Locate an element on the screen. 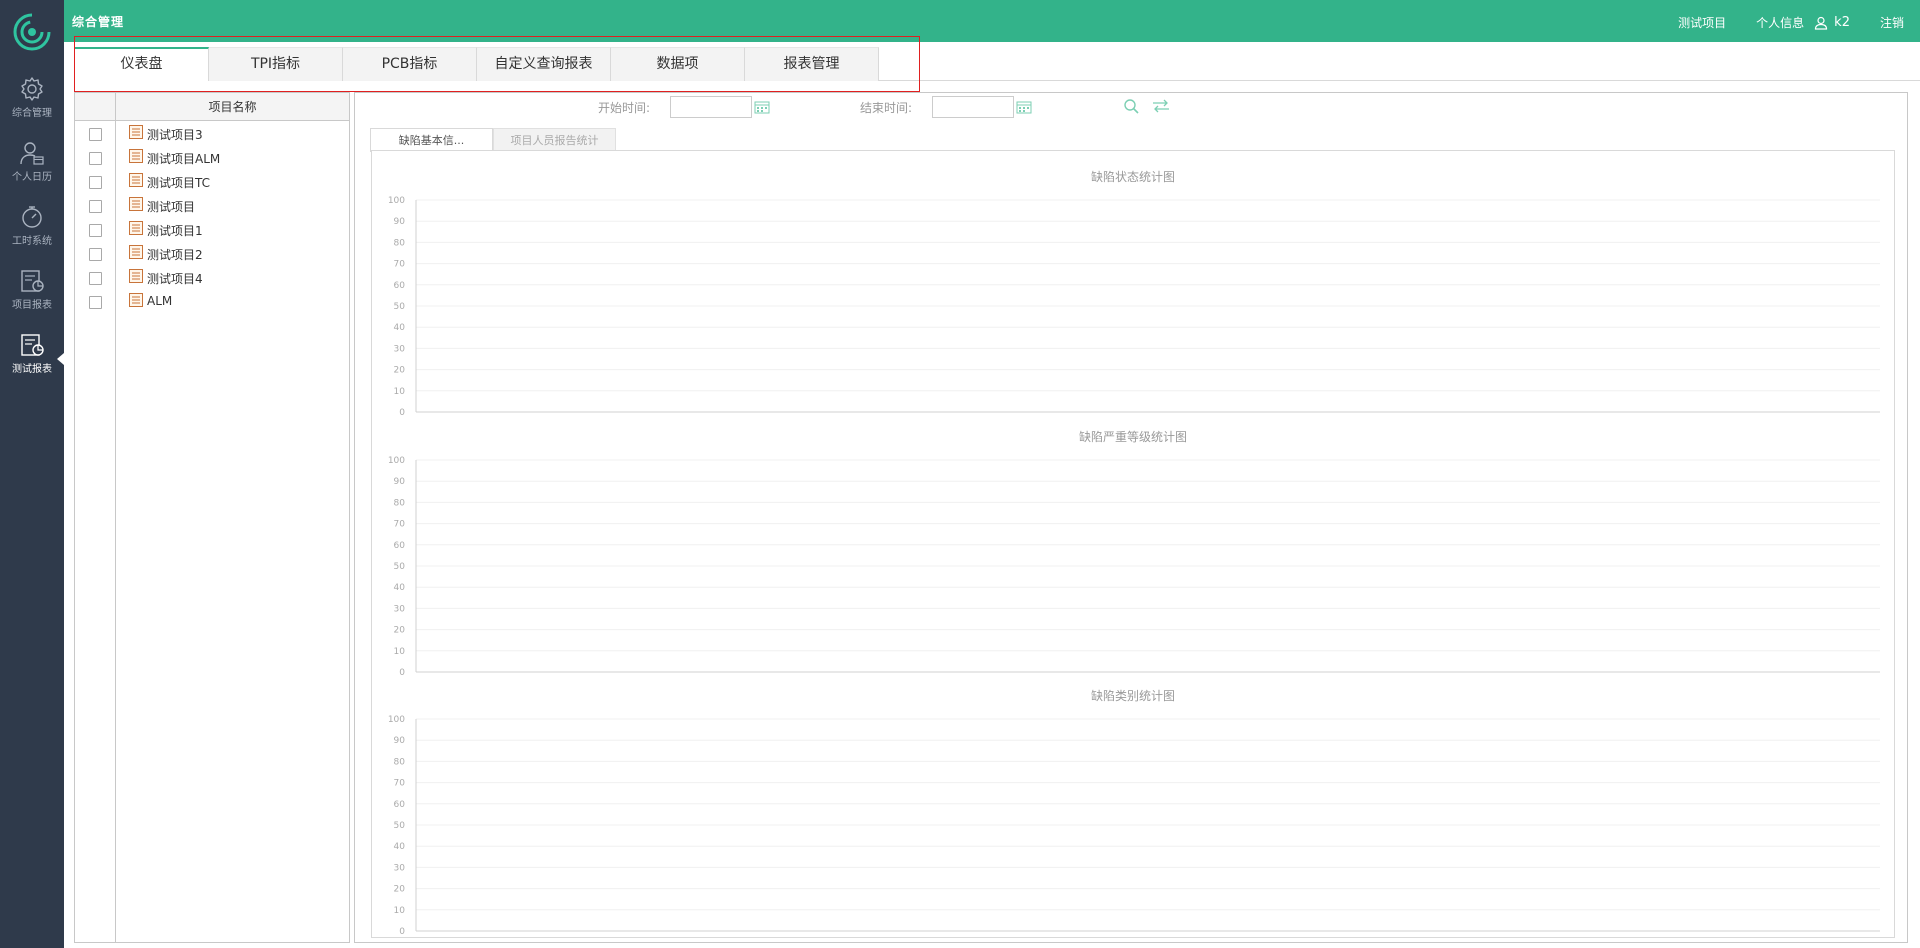 The width and height of the screenshot is (1920, 948). end-time-input is located at coordinates (973, 107).